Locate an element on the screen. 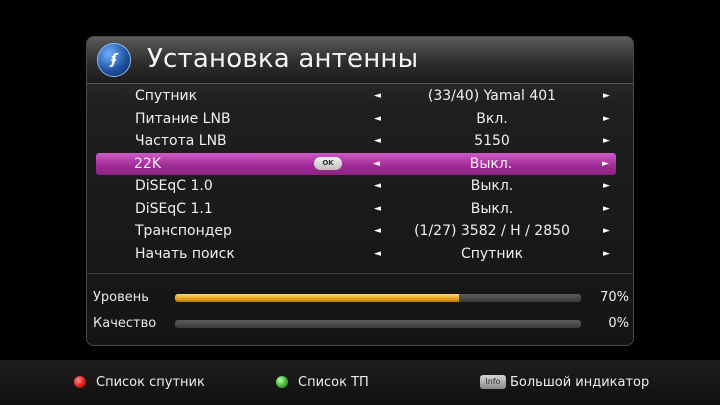 The height and width of the screenshot is (405, 720). menu-item-label: Питание LNB is located at coordinates (183, 118).